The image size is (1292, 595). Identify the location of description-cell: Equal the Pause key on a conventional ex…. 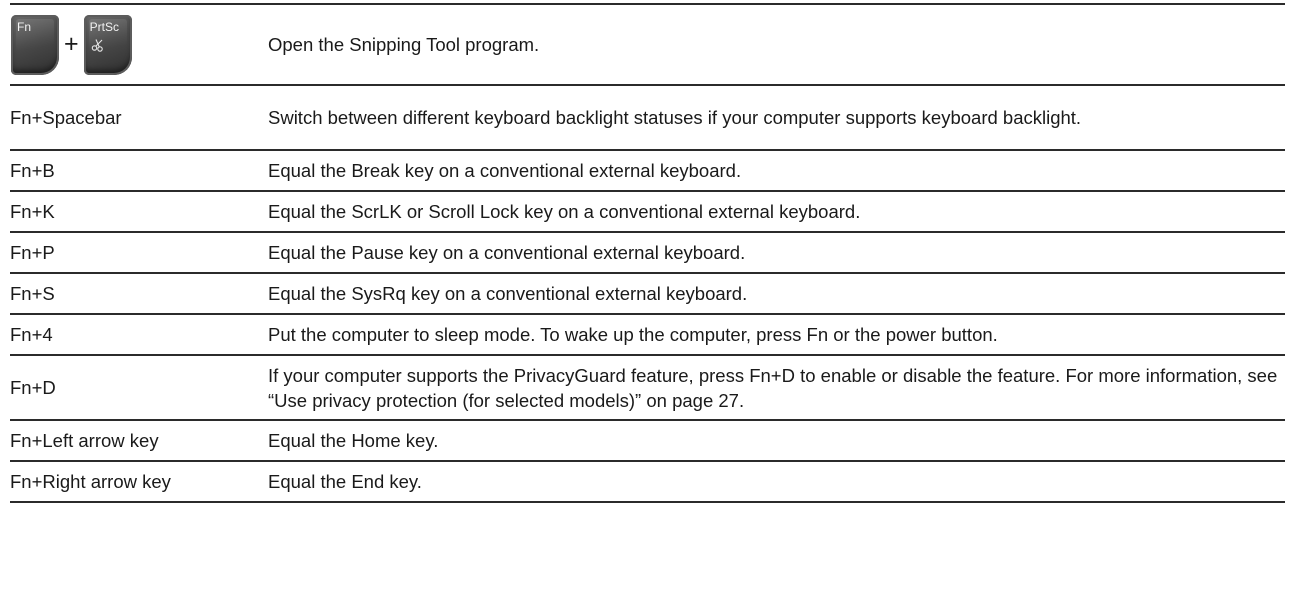
(507, 252).